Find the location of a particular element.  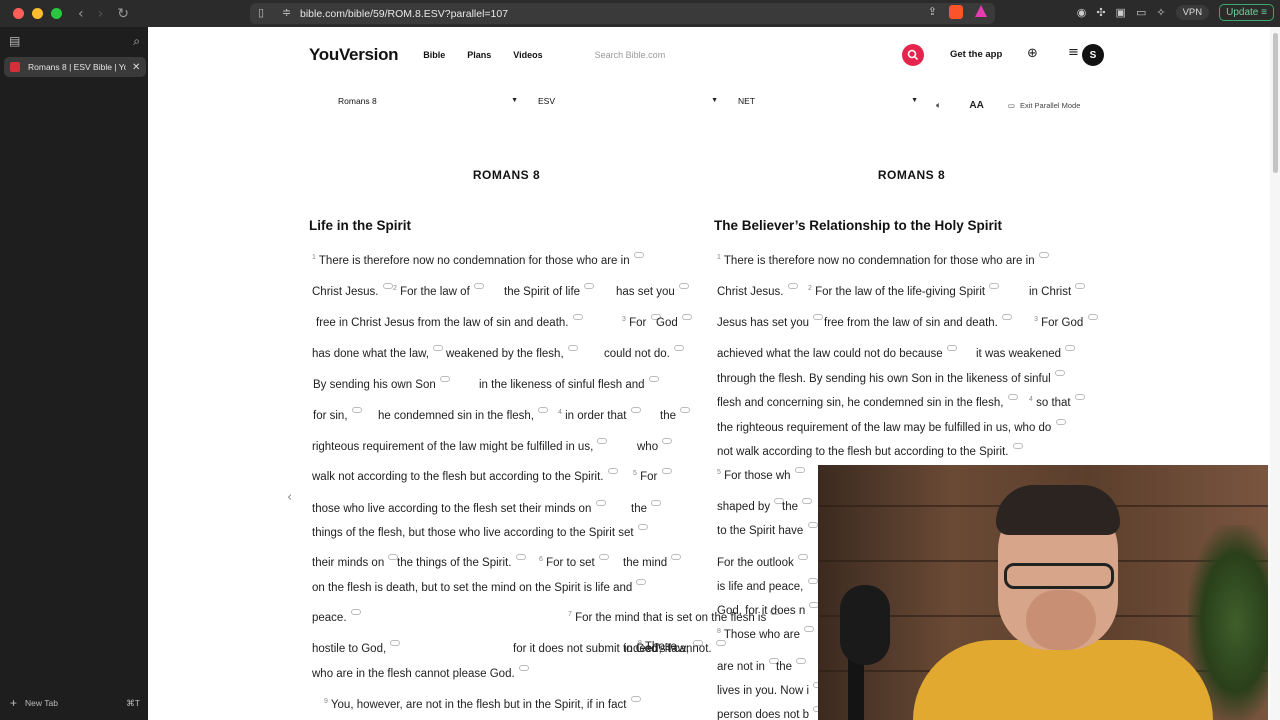

net-verse-fragment: lives in you. Now i is located at coordinates (770, 689).